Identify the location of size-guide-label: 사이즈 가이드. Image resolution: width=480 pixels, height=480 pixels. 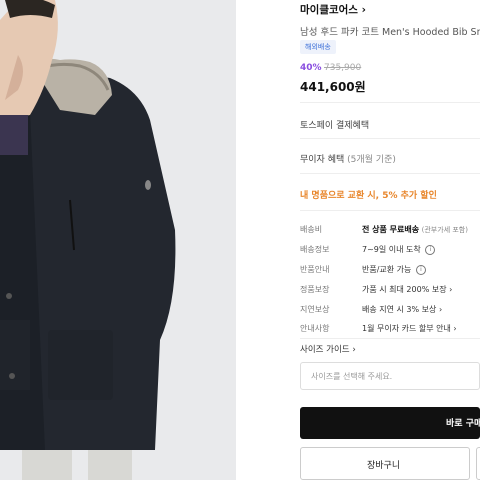
(325, 350).